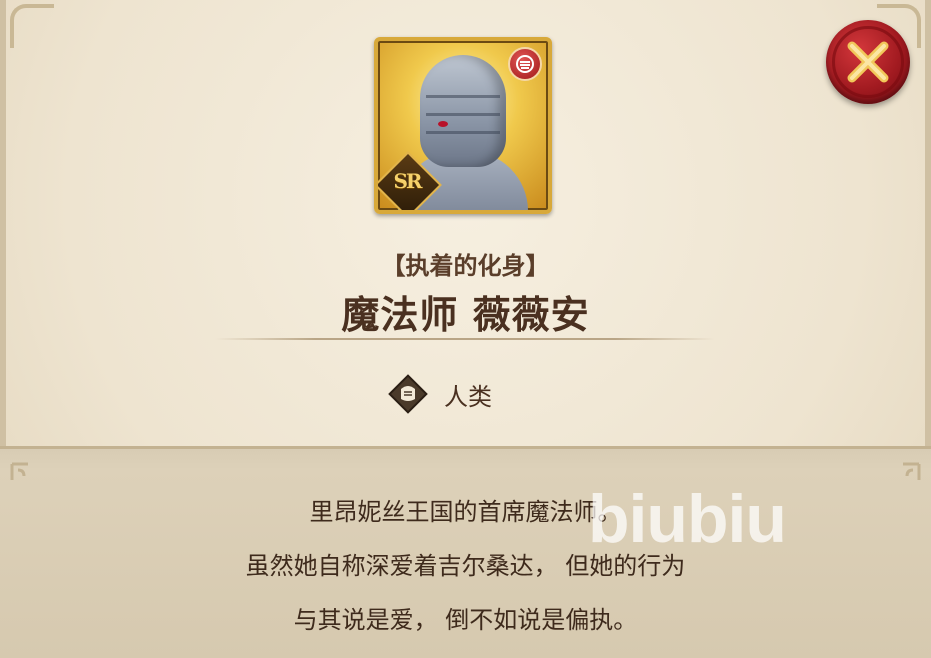 The height and width of the screenshot is (658, 931). What do you see at coordinates (443, 124) in the screenshot?
I see `portrait-eye` at bounding box center [443, 124].